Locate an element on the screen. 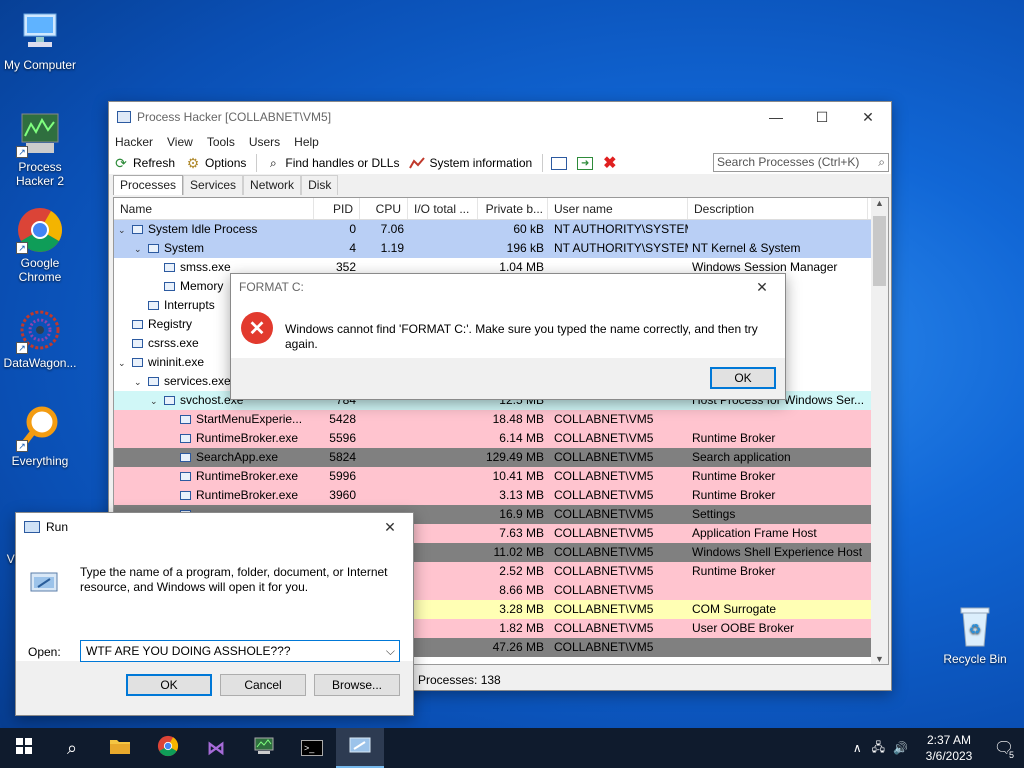 This screenshot has height=768, width=1024. tab-disk: Disk is located at coordinates (320, 185).